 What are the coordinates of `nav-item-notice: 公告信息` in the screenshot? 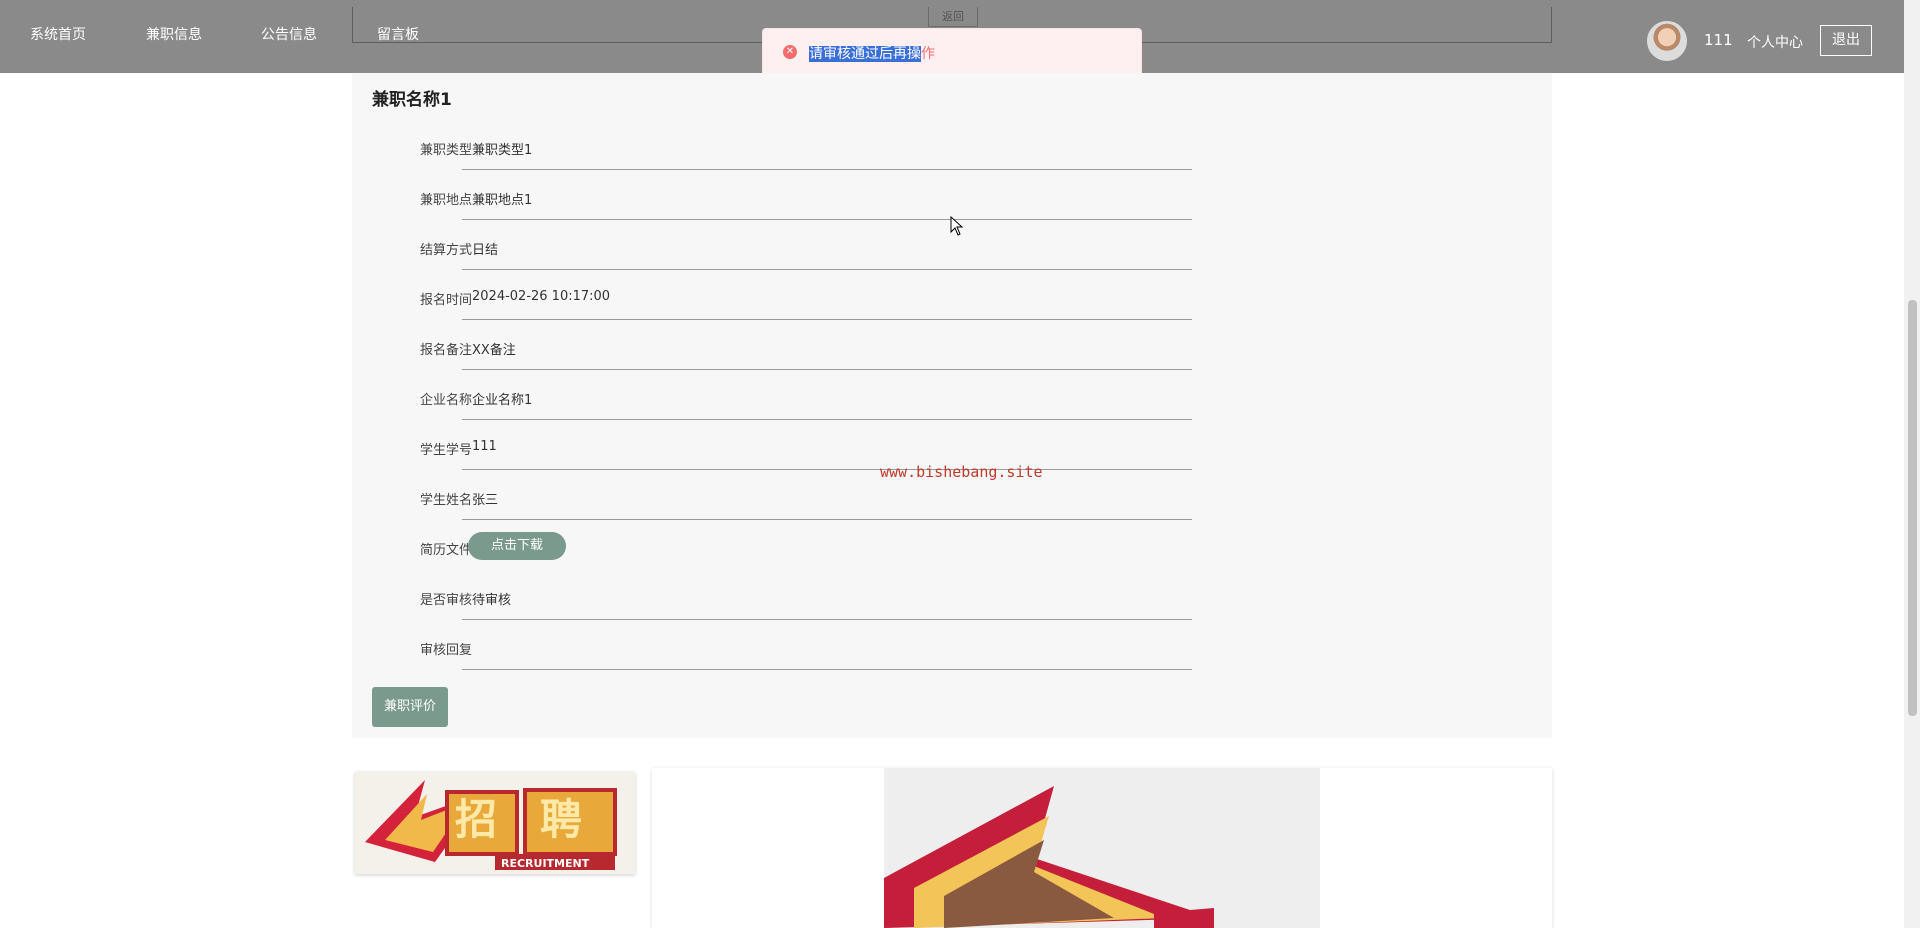 It's located at (289, 34).